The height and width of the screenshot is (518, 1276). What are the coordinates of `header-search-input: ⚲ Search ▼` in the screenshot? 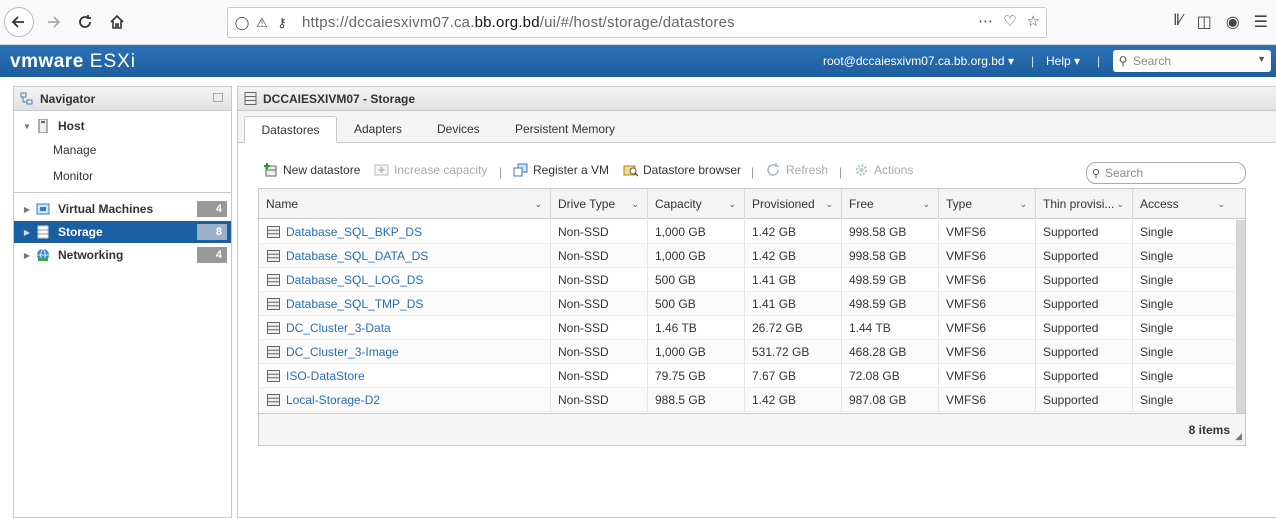 It's located at (1192, 61).